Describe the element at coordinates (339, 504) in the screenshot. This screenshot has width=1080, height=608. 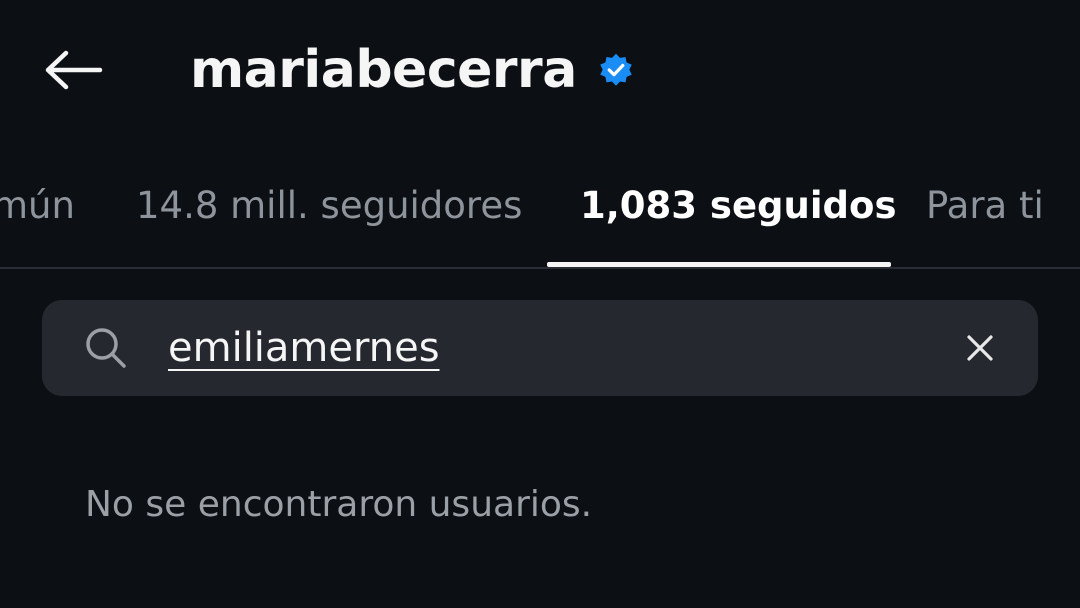
I see `empty-results-message: No se encontraron usuarios.` at that location.